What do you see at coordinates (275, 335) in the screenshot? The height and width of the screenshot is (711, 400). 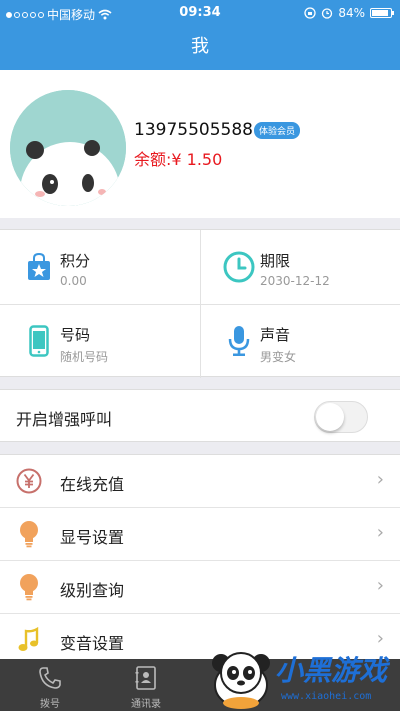 I see `voice-label: 声音` at bounding box center [275, 335].